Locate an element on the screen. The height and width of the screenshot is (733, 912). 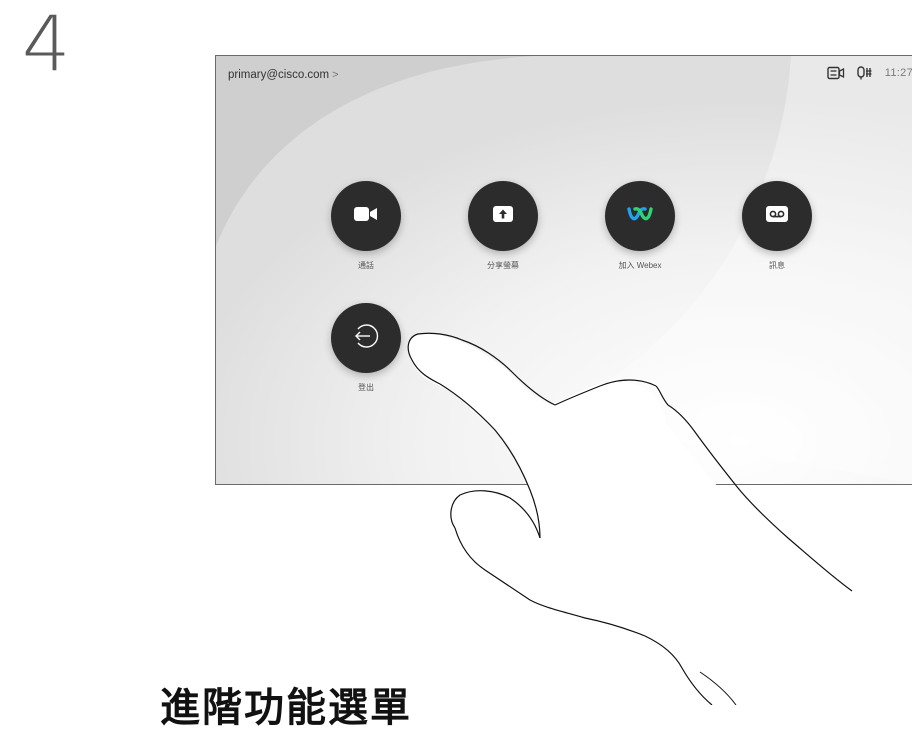
caption-text: 進階功能選單 is located at coordinates (286, 708).